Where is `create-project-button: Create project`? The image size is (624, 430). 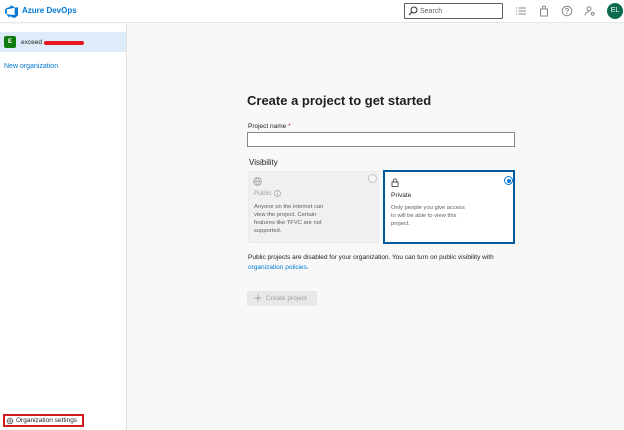
create-project-button: Create project is located at coordinates (282, 298).